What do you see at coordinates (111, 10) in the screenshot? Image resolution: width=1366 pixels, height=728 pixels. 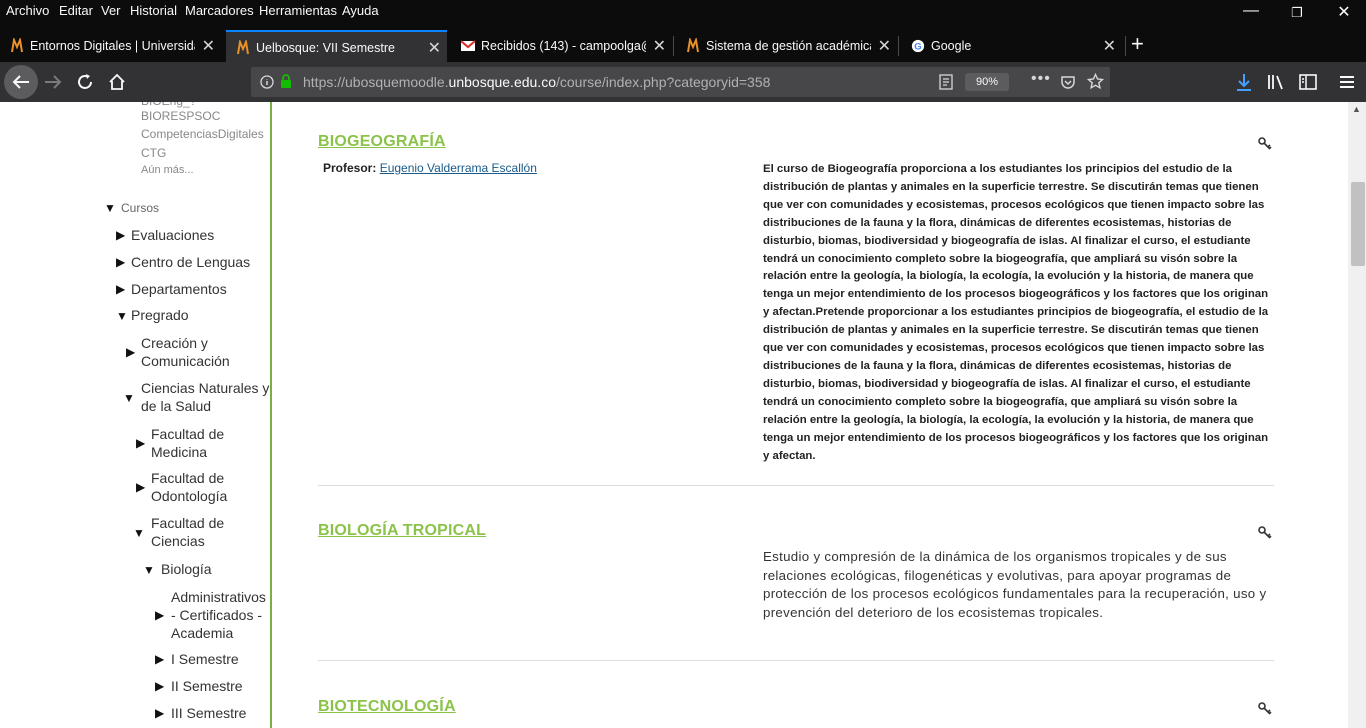 I see `menu-ver: Ver` at bounding box center [111, 10].